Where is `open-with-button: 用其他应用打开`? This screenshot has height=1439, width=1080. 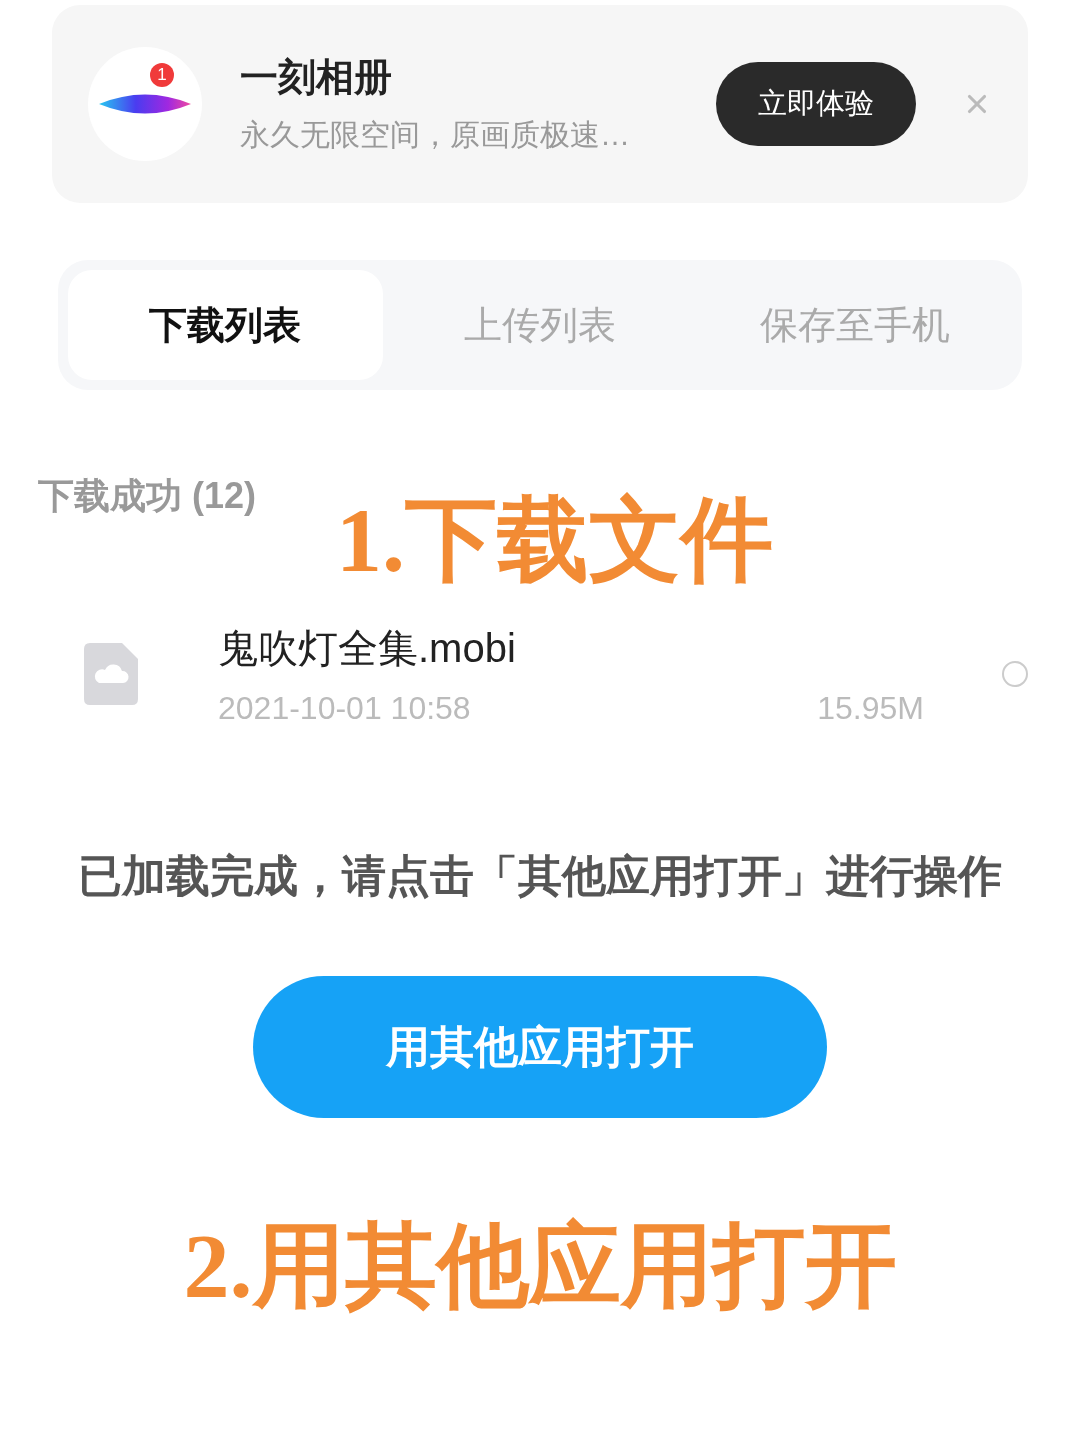 open-with-button: 用其他应用打开 is located at coordinates (540, 1047).